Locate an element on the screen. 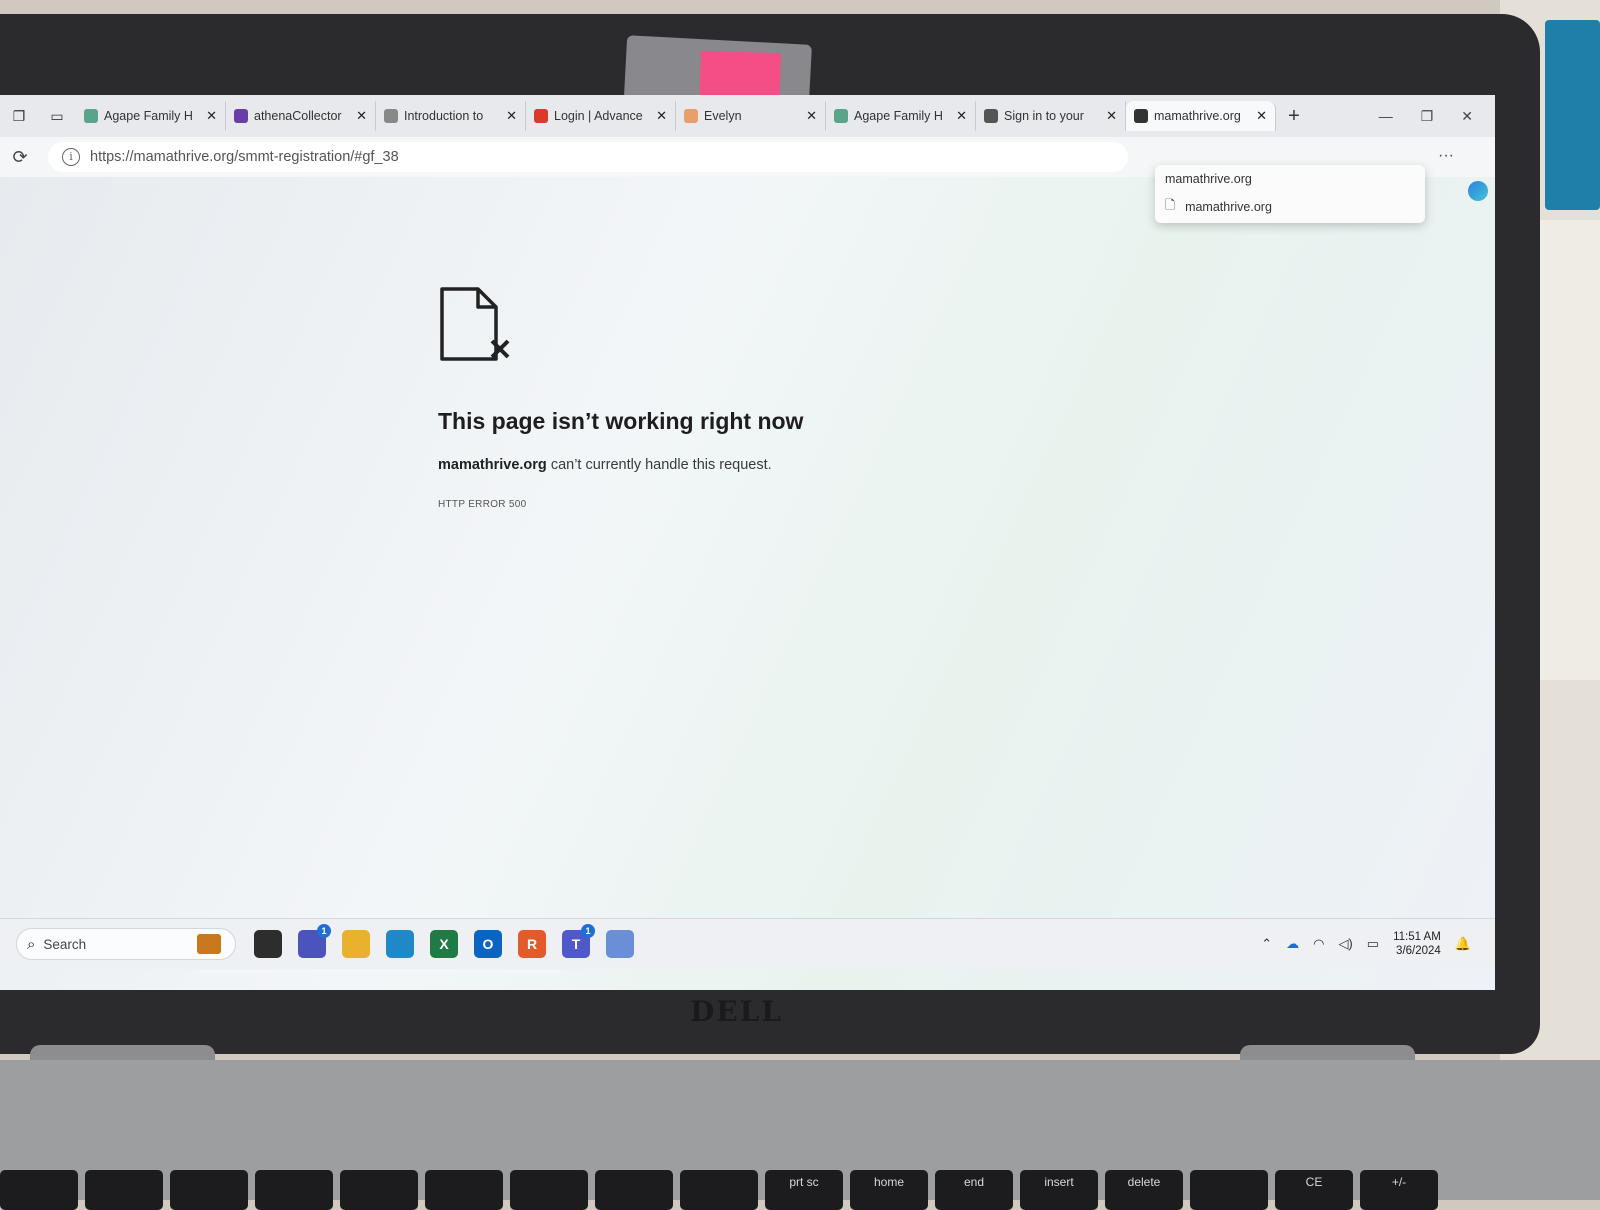 The width and height of the screenshot is (1600, 1210). onedrive-icon: ☁ is located at coordinates (1292, 944).